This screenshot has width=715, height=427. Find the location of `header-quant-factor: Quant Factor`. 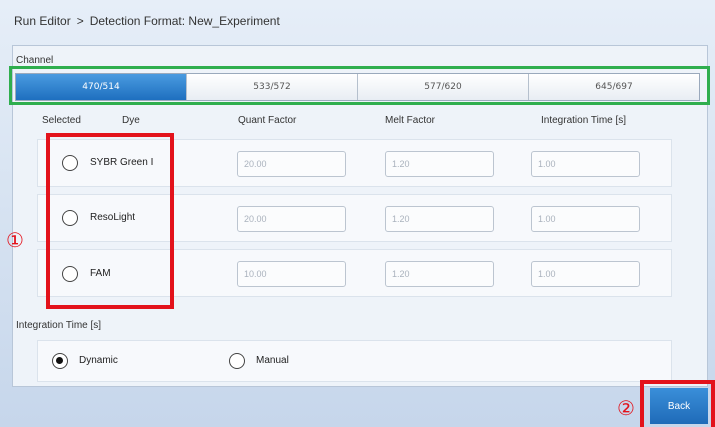

header-quant-factor: Quant Factor is located at coordinates (267, 120).